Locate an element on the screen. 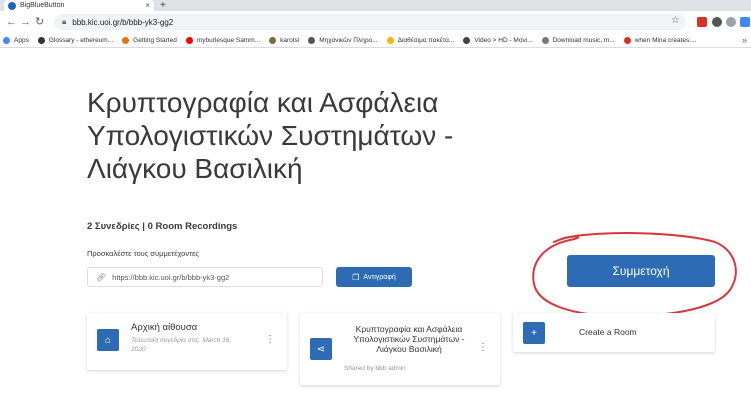 The height and width of the screenshot is (400, 751). back-icon: ← is located at coordinates (11, 22).